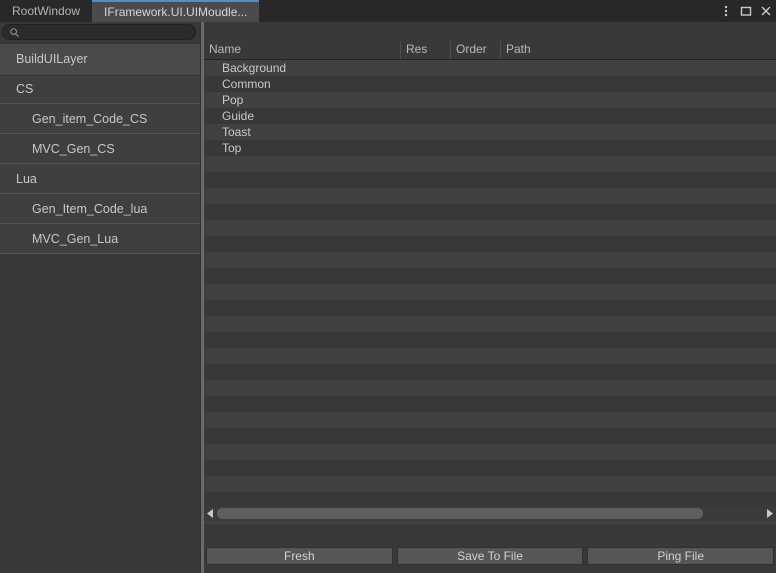  Describe the element at coordinates (766, 11) in the screenshot. I see `close-icon` at that location.